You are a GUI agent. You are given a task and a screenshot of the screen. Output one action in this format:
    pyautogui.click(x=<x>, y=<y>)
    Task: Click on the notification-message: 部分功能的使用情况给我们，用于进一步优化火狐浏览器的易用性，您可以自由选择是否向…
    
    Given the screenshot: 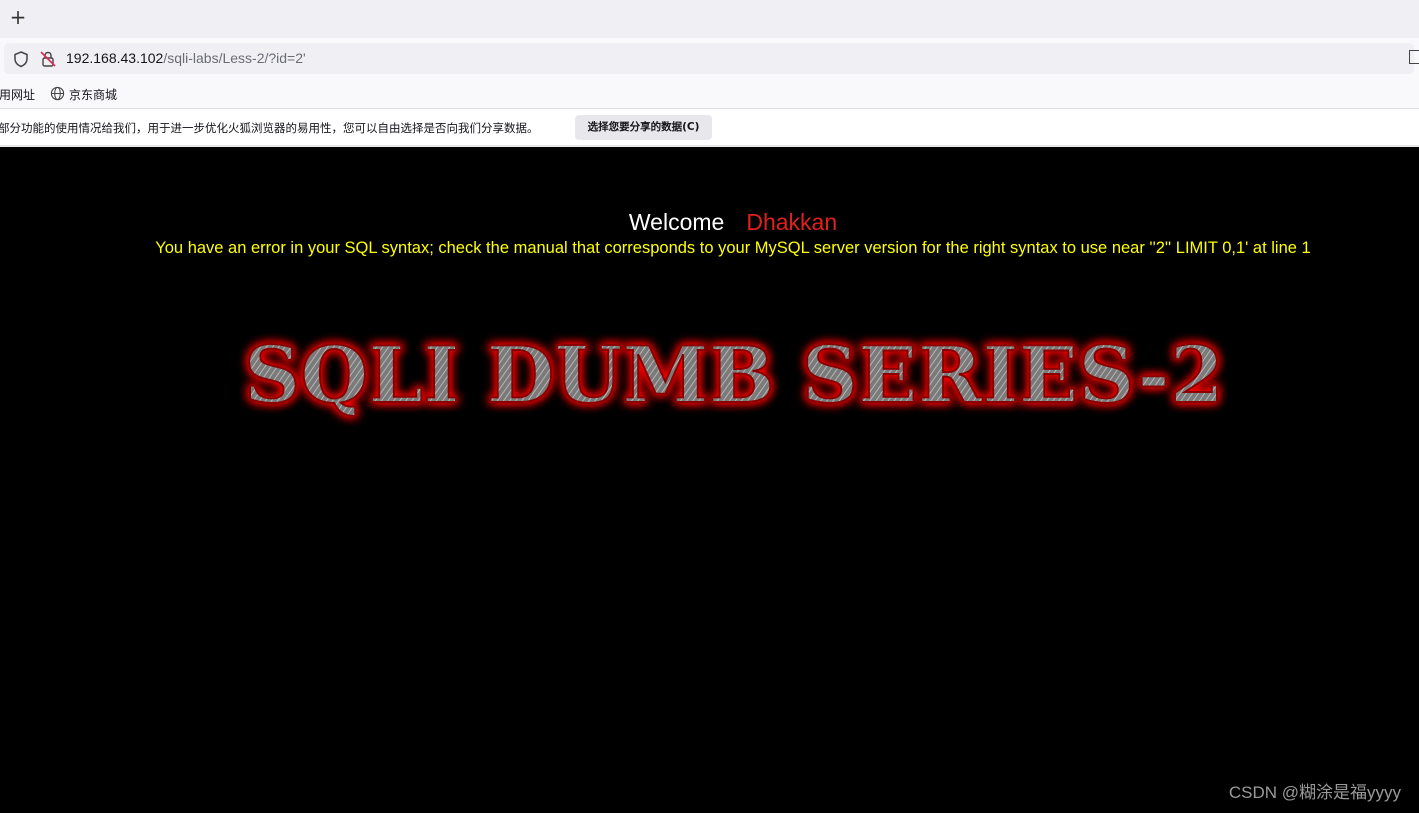 What is the action you would take?
    pyautogui.click(x=269, y=128)
    